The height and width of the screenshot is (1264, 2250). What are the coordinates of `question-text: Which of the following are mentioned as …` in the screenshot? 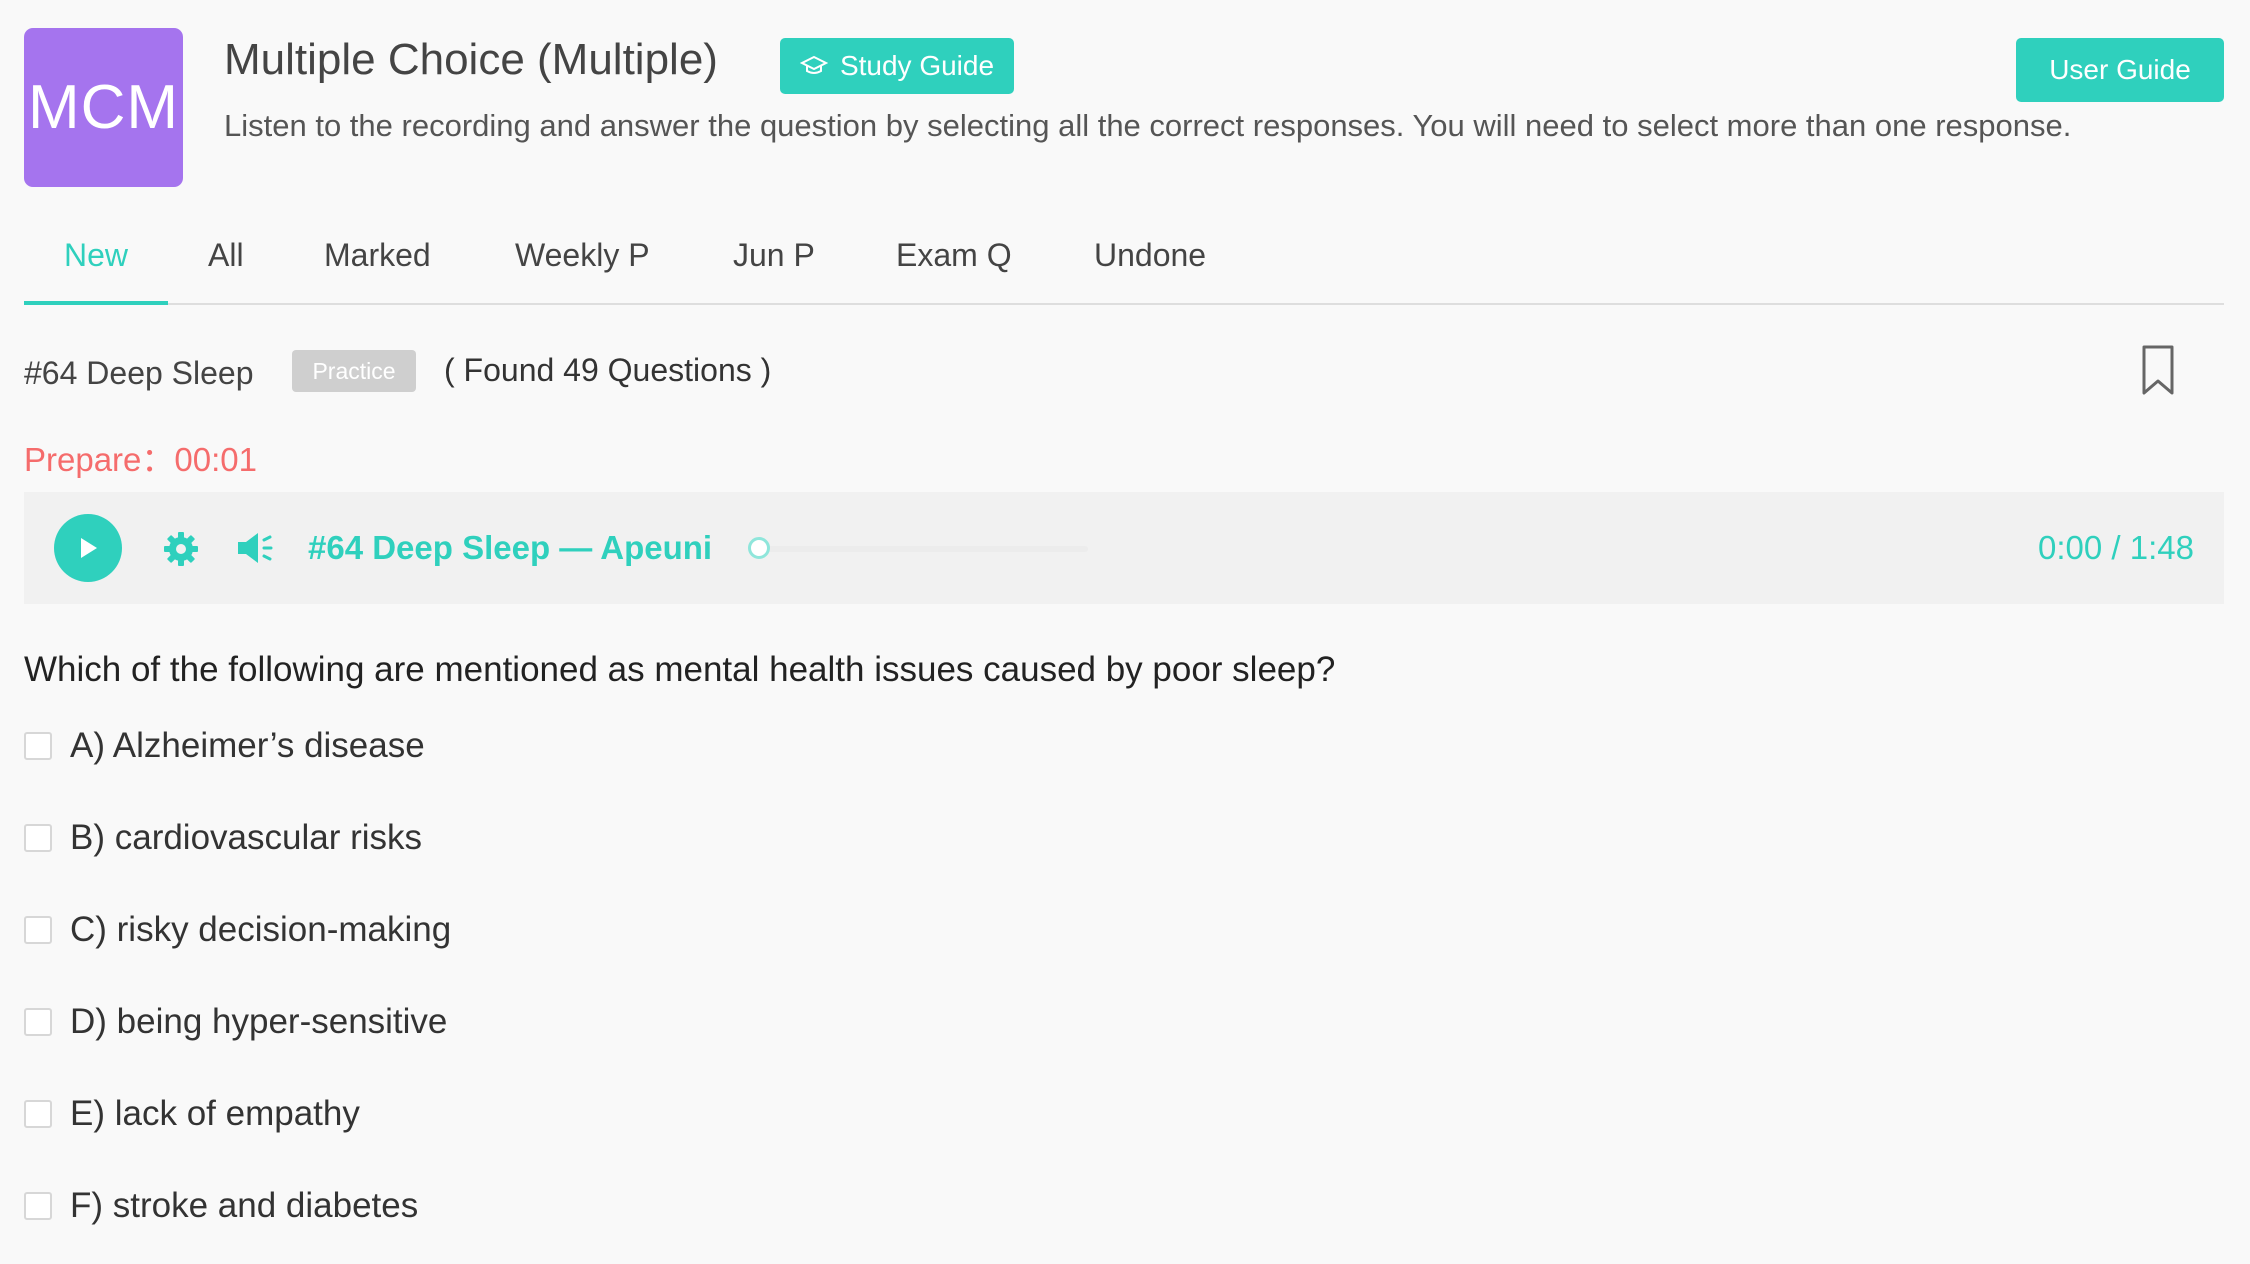 It's located at (680, 669).